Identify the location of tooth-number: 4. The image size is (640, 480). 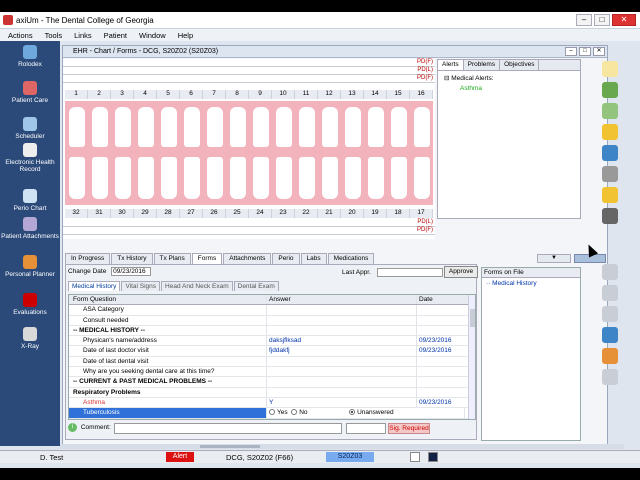
(145, 94).